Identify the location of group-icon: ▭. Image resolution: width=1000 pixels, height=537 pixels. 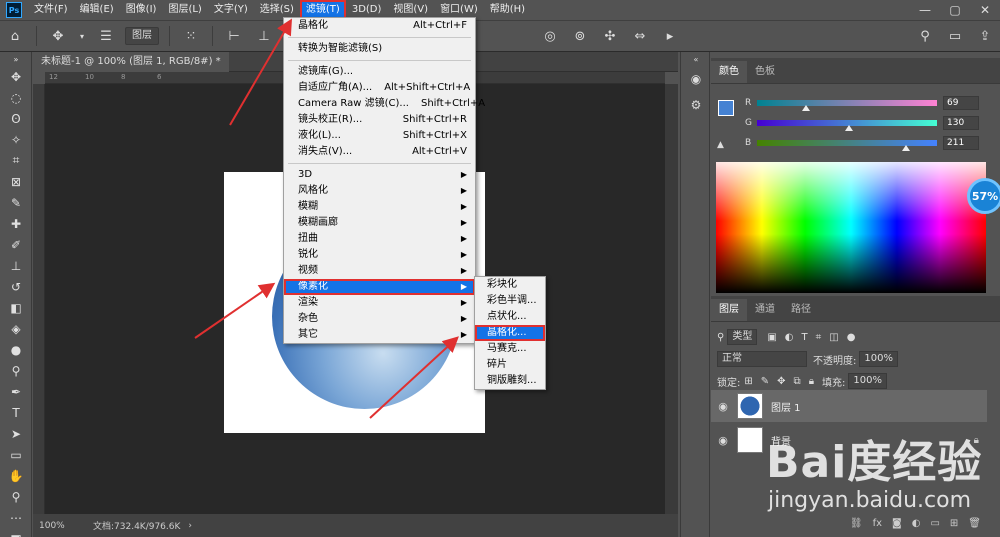
(934, 523).